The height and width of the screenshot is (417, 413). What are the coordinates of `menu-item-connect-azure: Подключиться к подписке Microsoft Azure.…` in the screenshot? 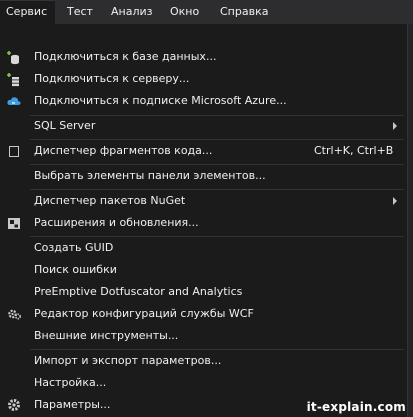 It's located at (203, 101).